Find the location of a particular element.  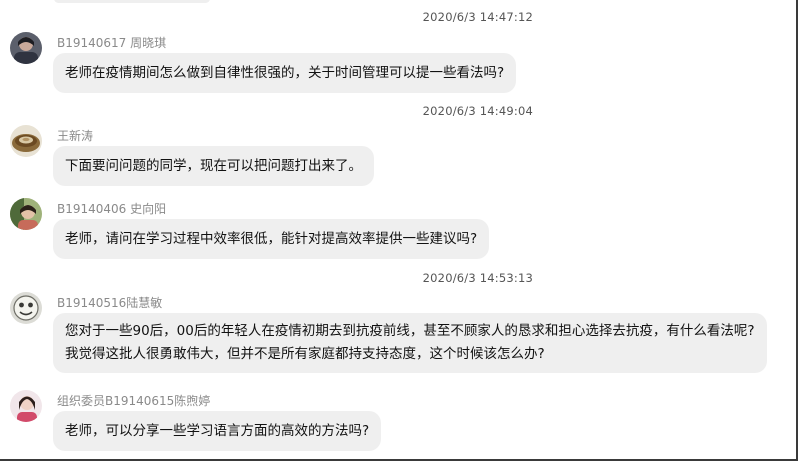

message-timestamp: 2020/6/3 14:47:12 is located at coordinates (477, 17).